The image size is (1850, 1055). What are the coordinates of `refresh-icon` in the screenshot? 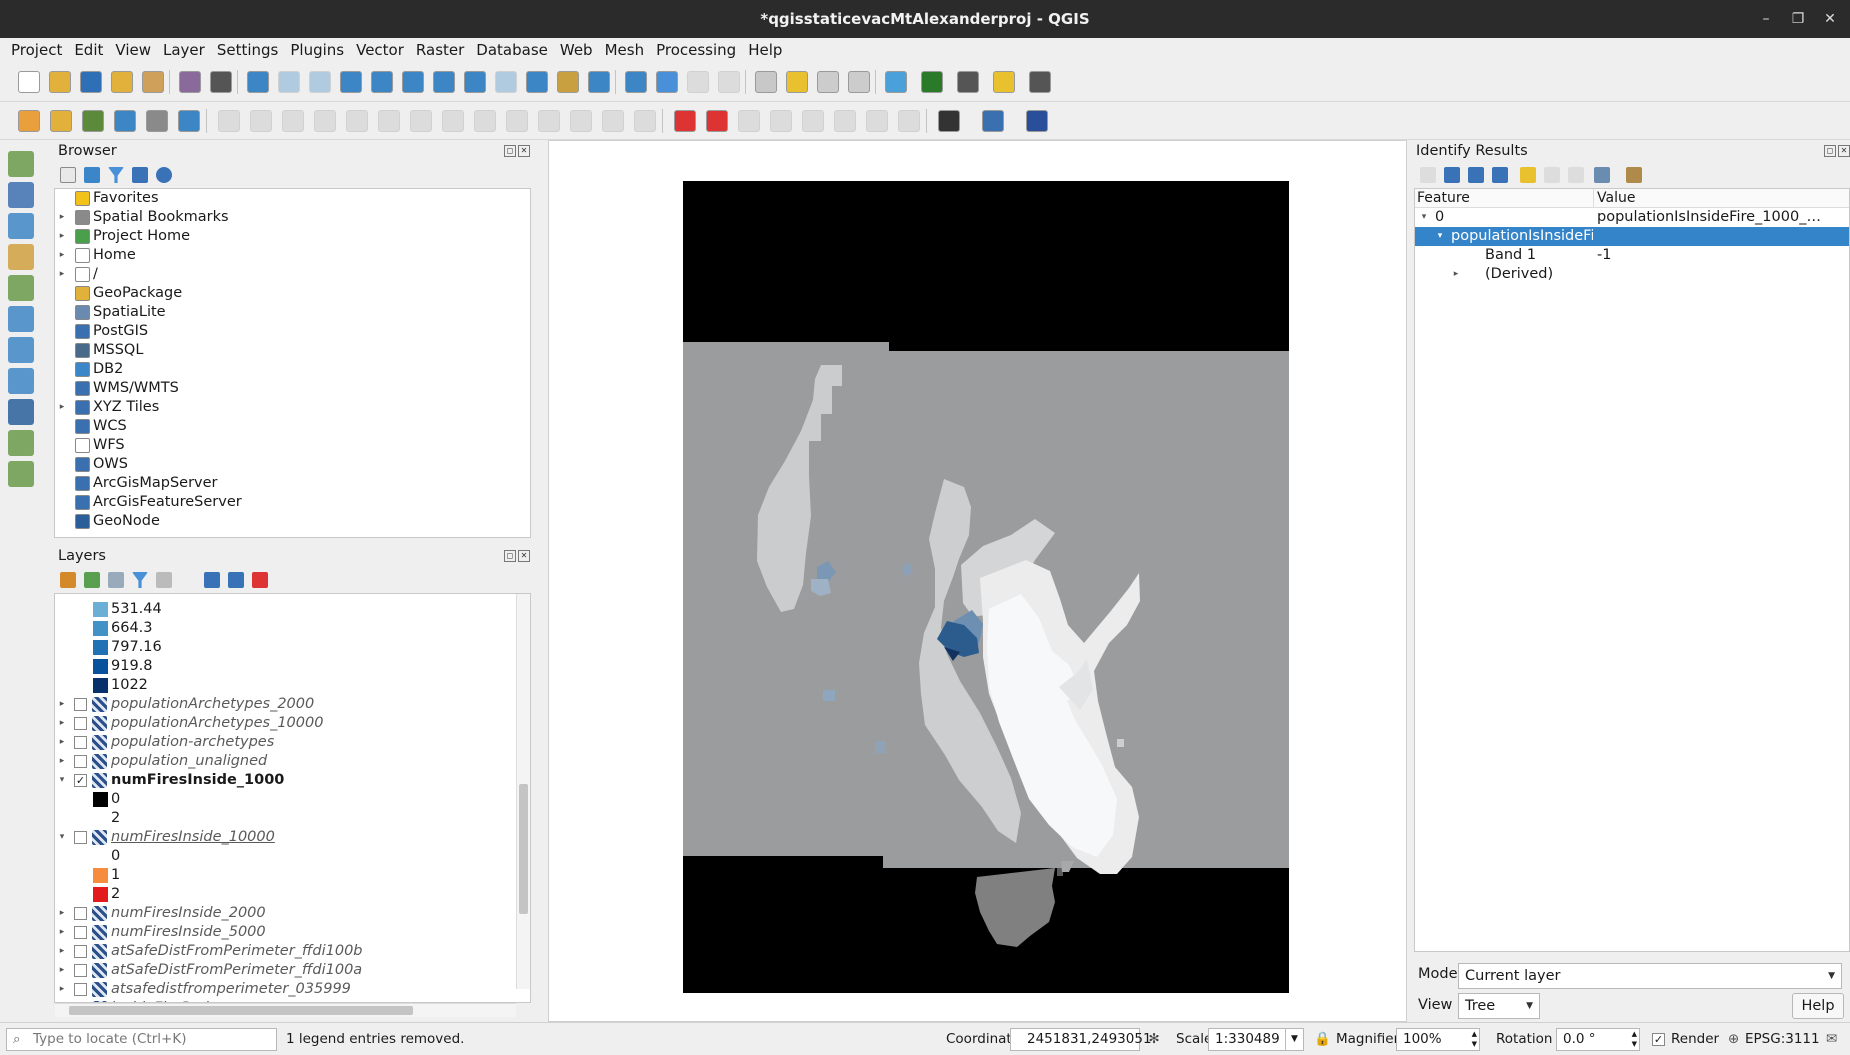 It's located at (92, 175).